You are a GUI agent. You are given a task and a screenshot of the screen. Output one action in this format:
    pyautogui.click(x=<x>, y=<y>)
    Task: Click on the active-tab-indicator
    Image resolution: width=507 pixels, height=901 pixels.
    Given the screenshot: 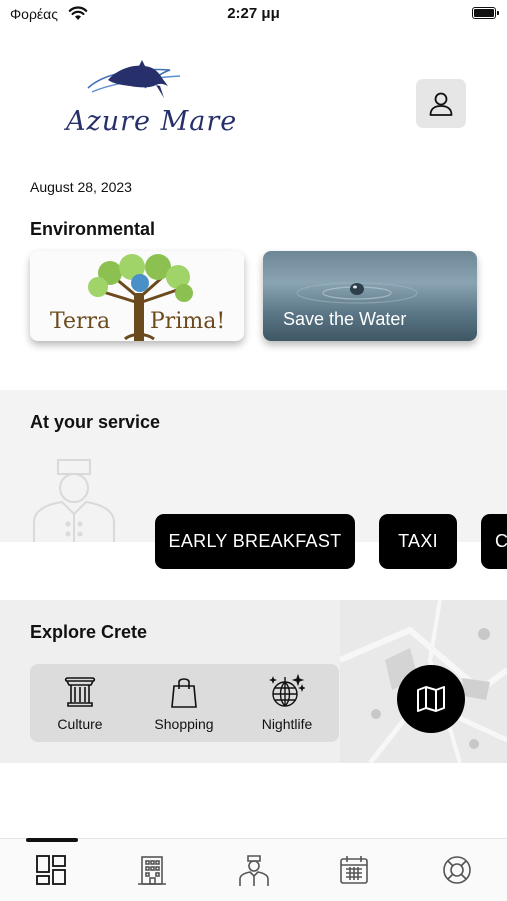 What is the action you would take?
    pyautogui.click(x=52, y=840)
    